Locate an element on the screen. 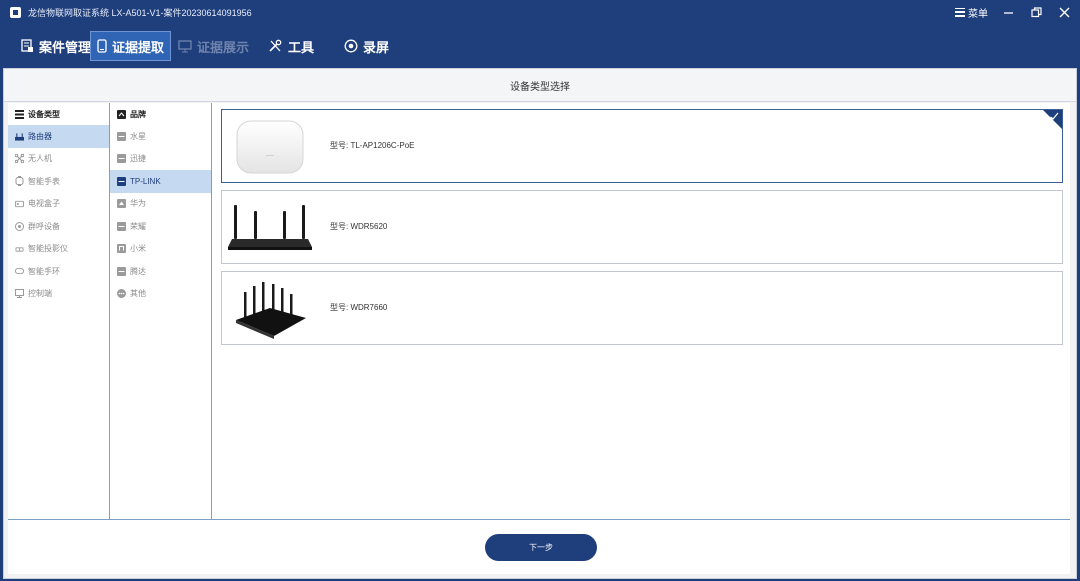  checkmark-icon is located at coordinates (1054, 116).